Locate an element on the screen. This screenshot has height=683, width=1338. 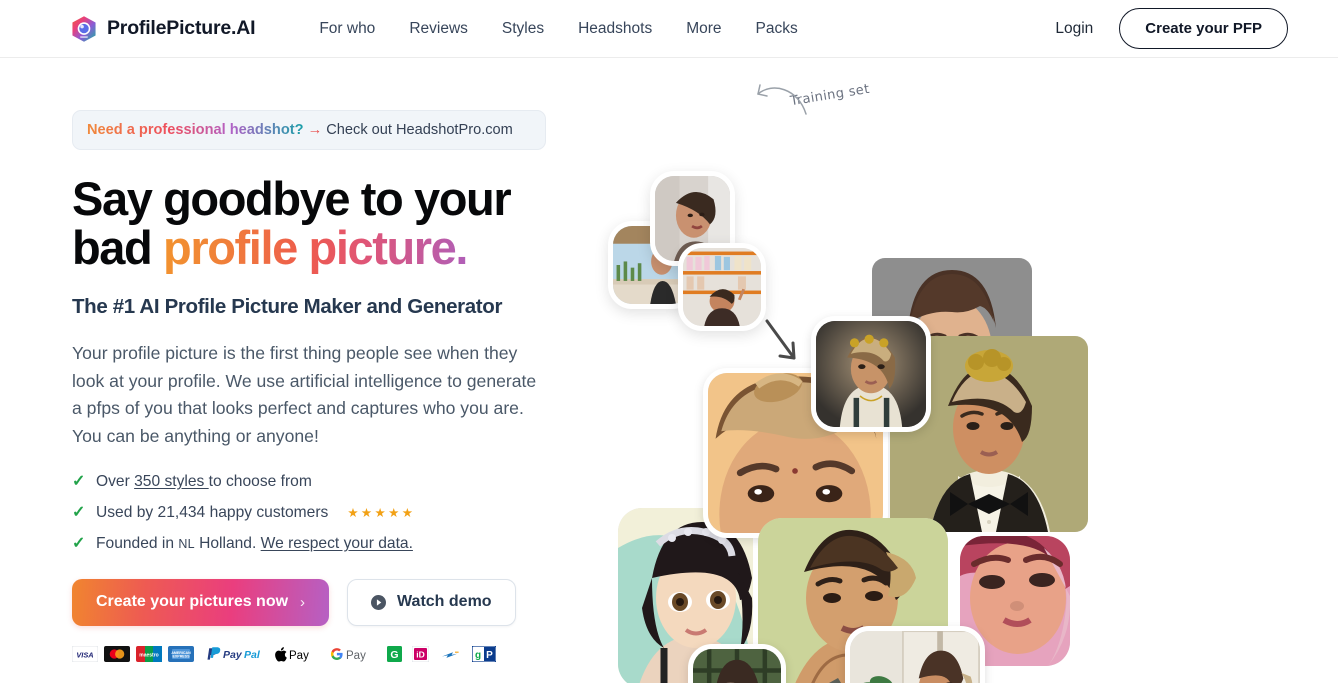
ideal-icon: iD is located at coordinates (420, 653).